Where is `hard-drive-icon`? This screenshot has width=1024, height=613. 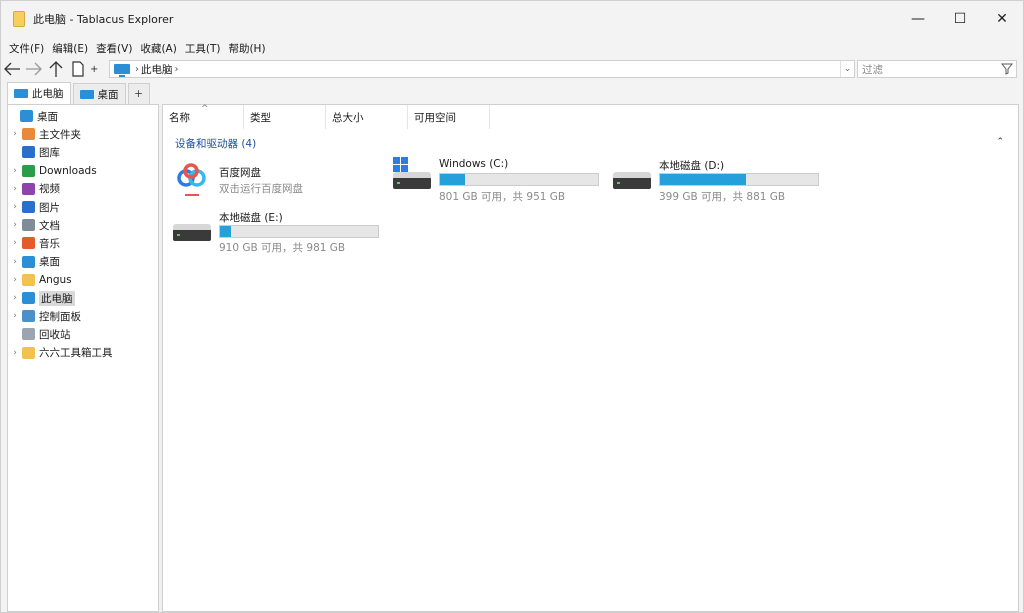 hard-drive-icon is located at coordinates (412, 180).